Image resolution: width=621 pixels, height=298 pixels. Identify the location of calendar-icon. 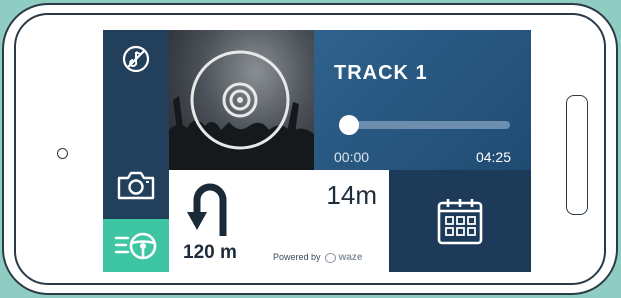
(460, 222).